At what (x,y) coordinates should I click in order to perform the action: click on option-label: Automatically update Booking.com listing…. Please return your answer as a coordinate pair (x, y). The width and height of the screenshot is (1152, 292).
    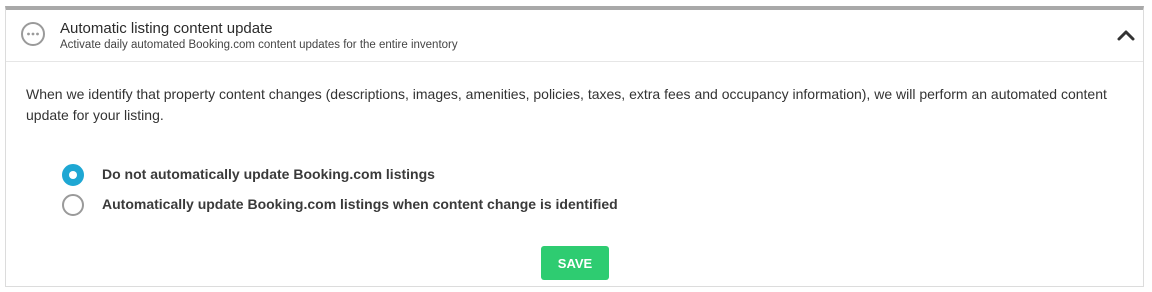
    Looking at the image, I should click on (360, 204).